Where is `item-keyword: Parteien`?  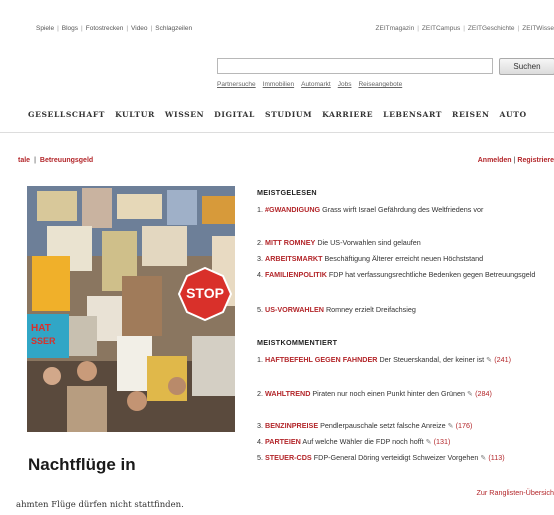
item-keyword: Parteien is located at coordinates (283, 441).